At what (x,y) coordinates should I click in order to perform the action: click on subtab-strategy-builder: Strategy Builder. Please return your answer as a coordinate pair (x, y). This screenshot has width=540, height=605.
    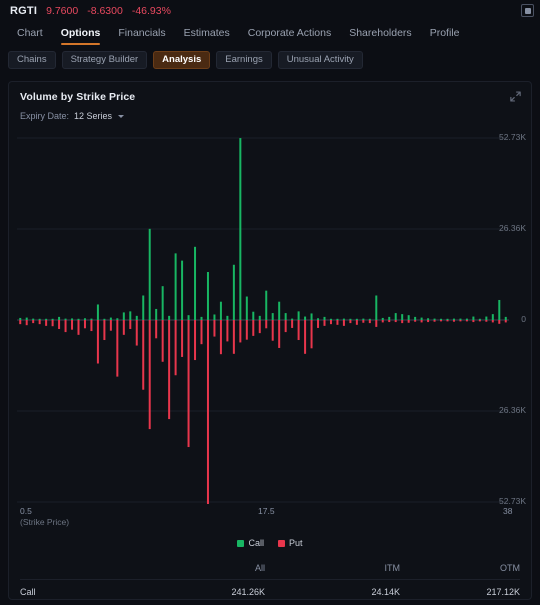
    Looking at the image, I should click on (104, 60).